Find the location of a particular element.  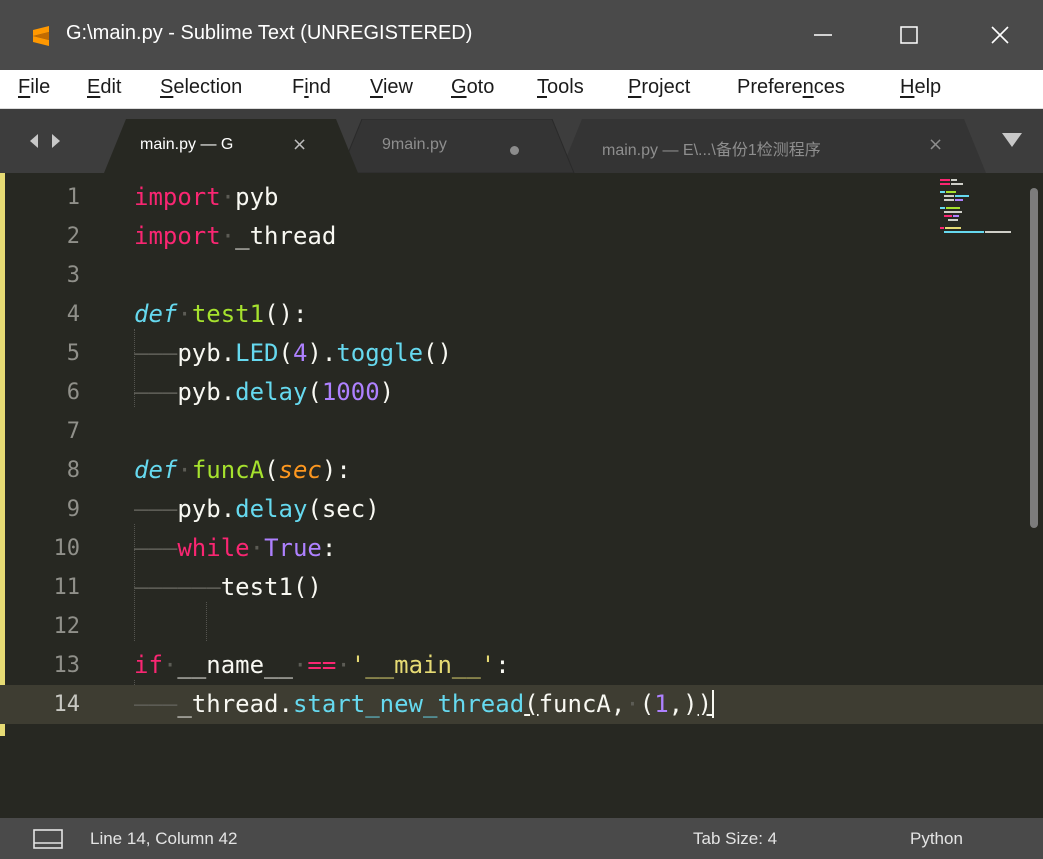

code-text: def·test1(): is located at coordinates (221, 314).